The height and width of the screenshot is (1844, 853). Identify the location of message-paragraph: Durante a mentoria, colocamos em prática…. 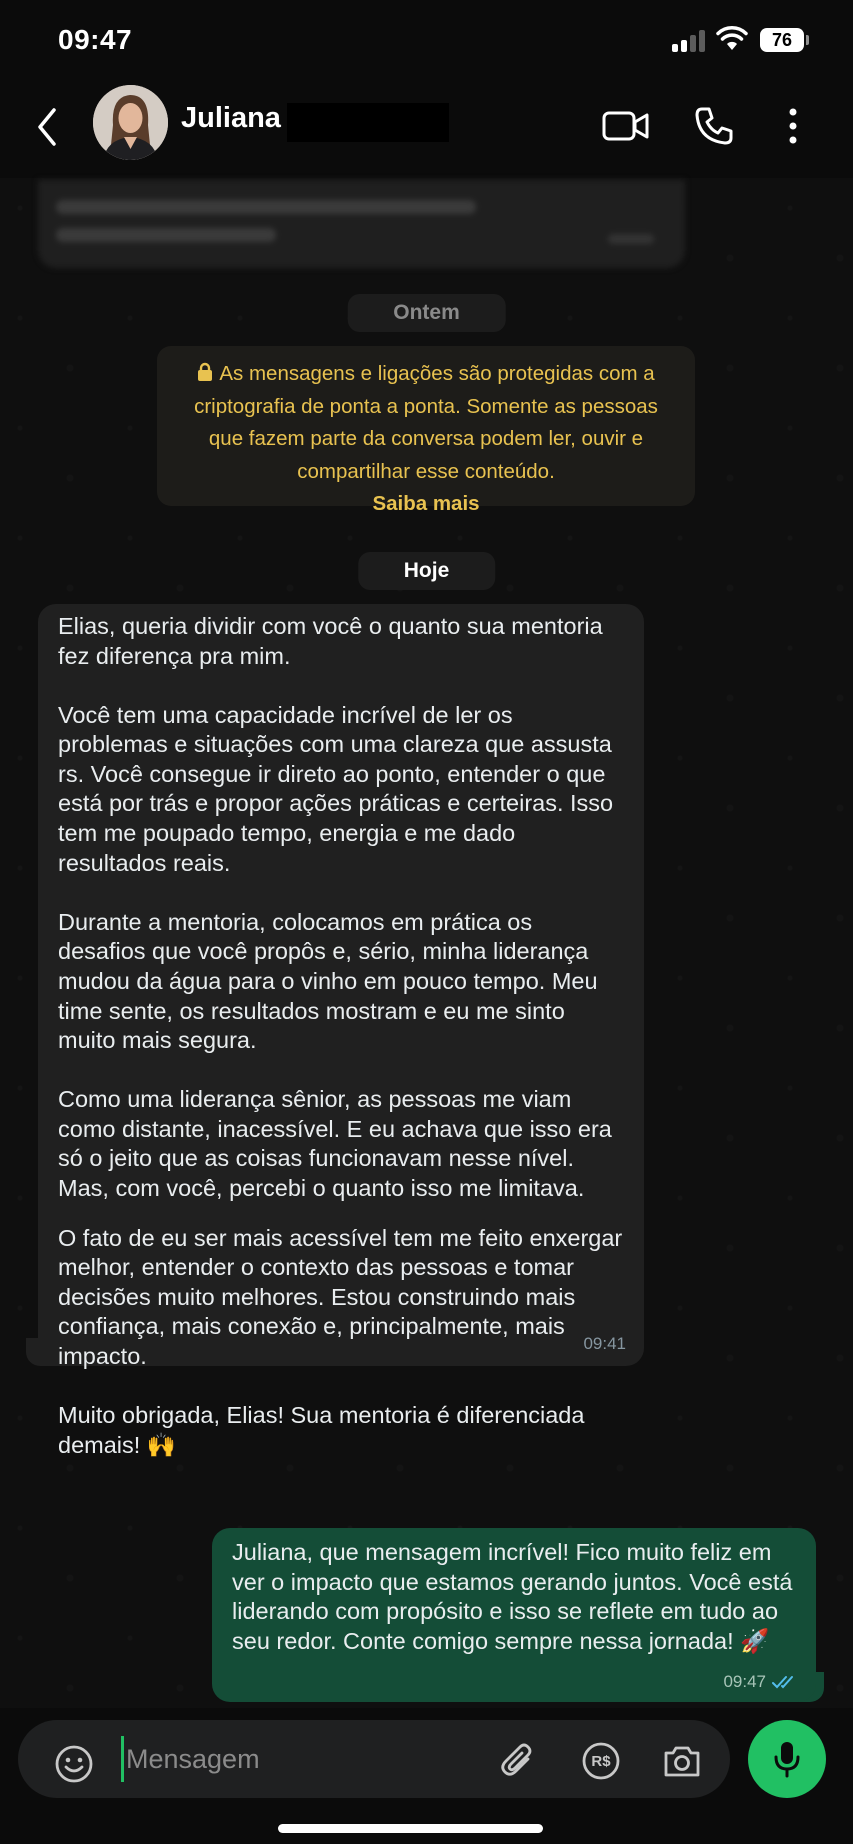
(328, 981).